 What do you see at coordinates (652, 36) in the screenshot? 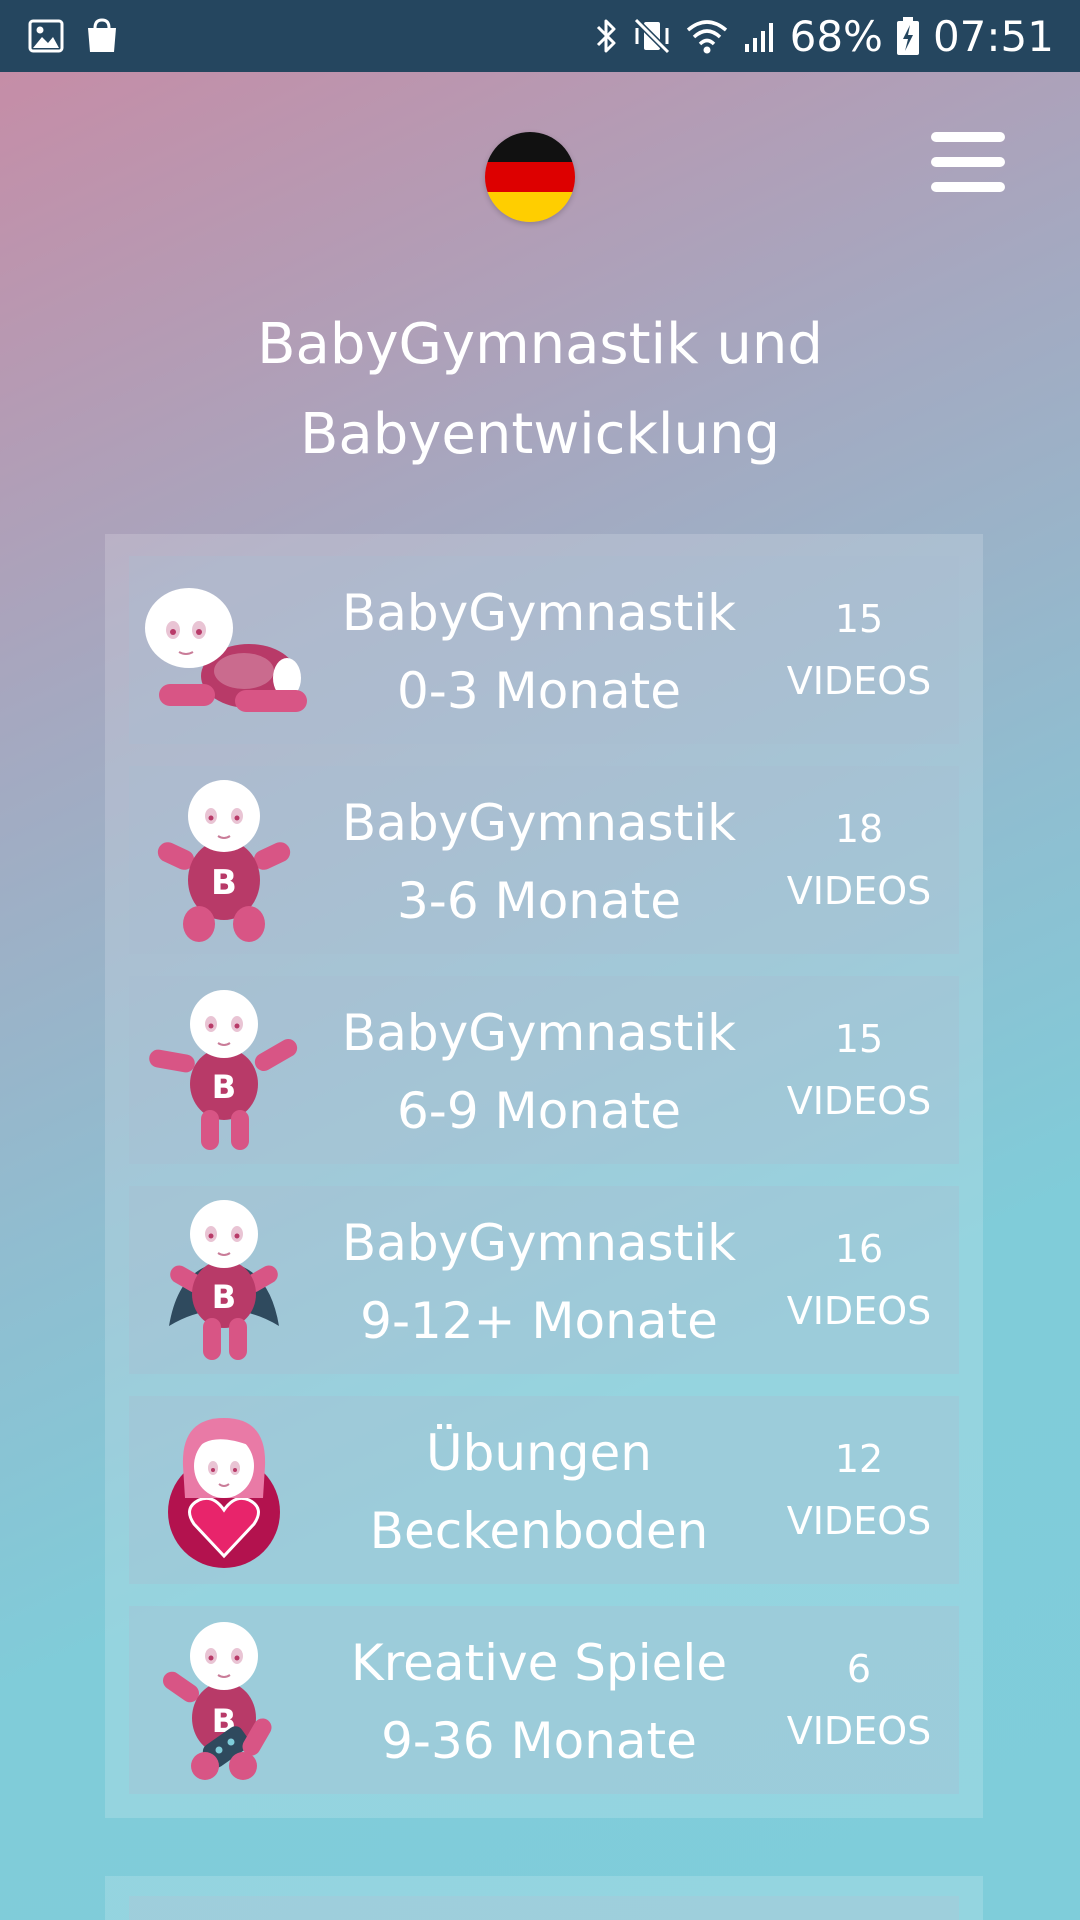
I see `vibrate-mute-icon` at bounding box center [652, 36].